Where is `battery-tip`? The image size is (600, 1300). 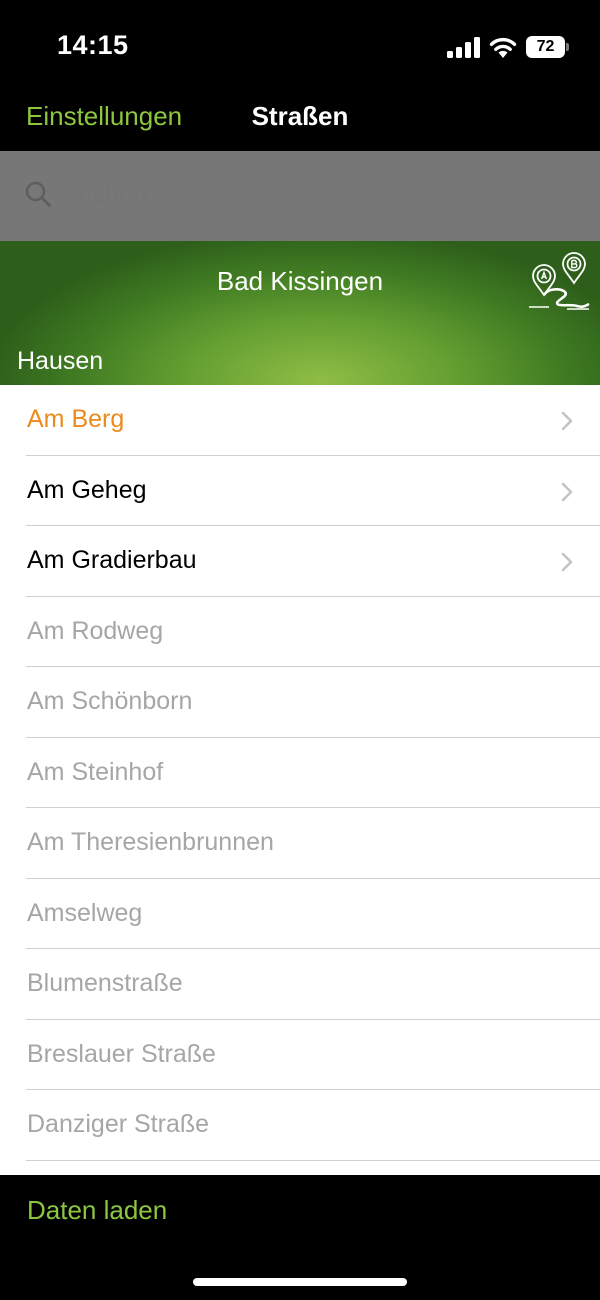
battery-tip is located at coordinates (567, 47).